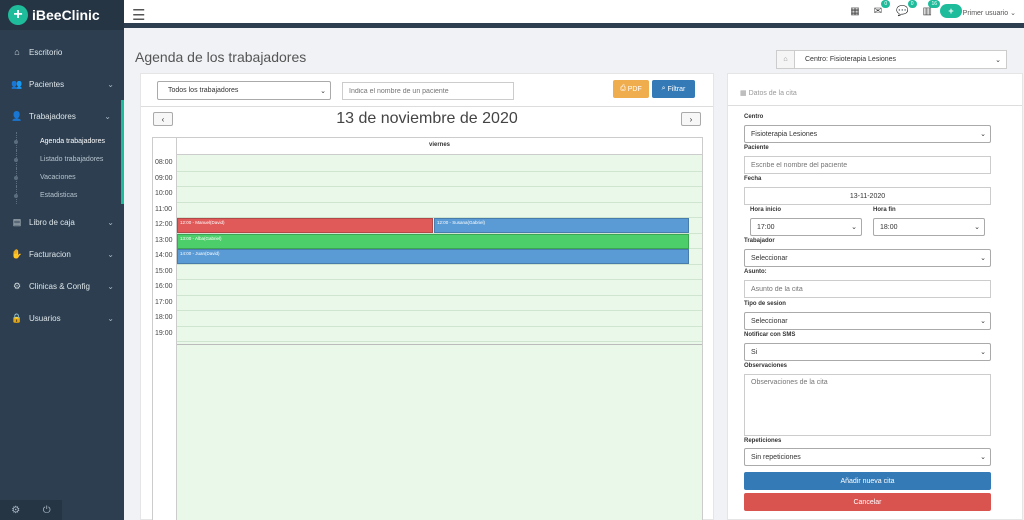 The height and width of the screenshot is (520, 1024). I want to click on sidebar-subitem-estadisticas: Estadisticas, so click(60, 195).